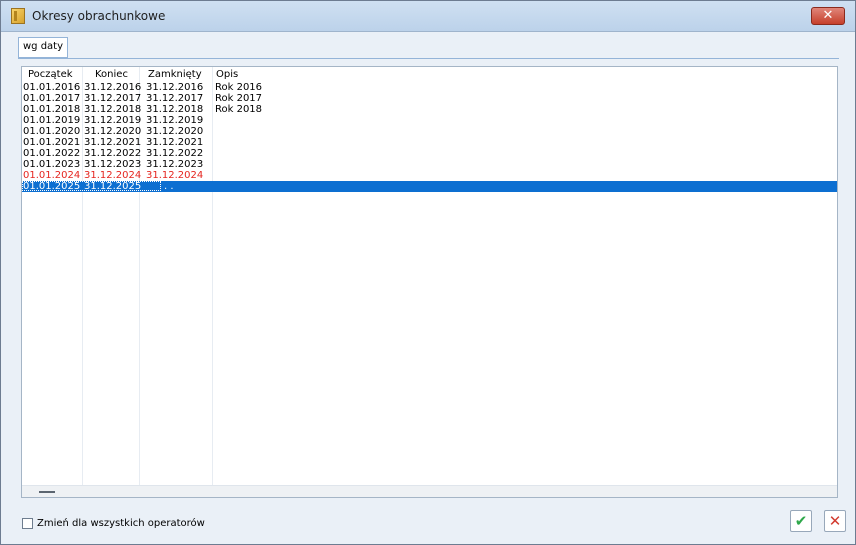 The width and height of the screenshot is (856, 545). I want to click on table-row: 01.01.2024 31.12.2024 31.12.2024, so click(429, 175).